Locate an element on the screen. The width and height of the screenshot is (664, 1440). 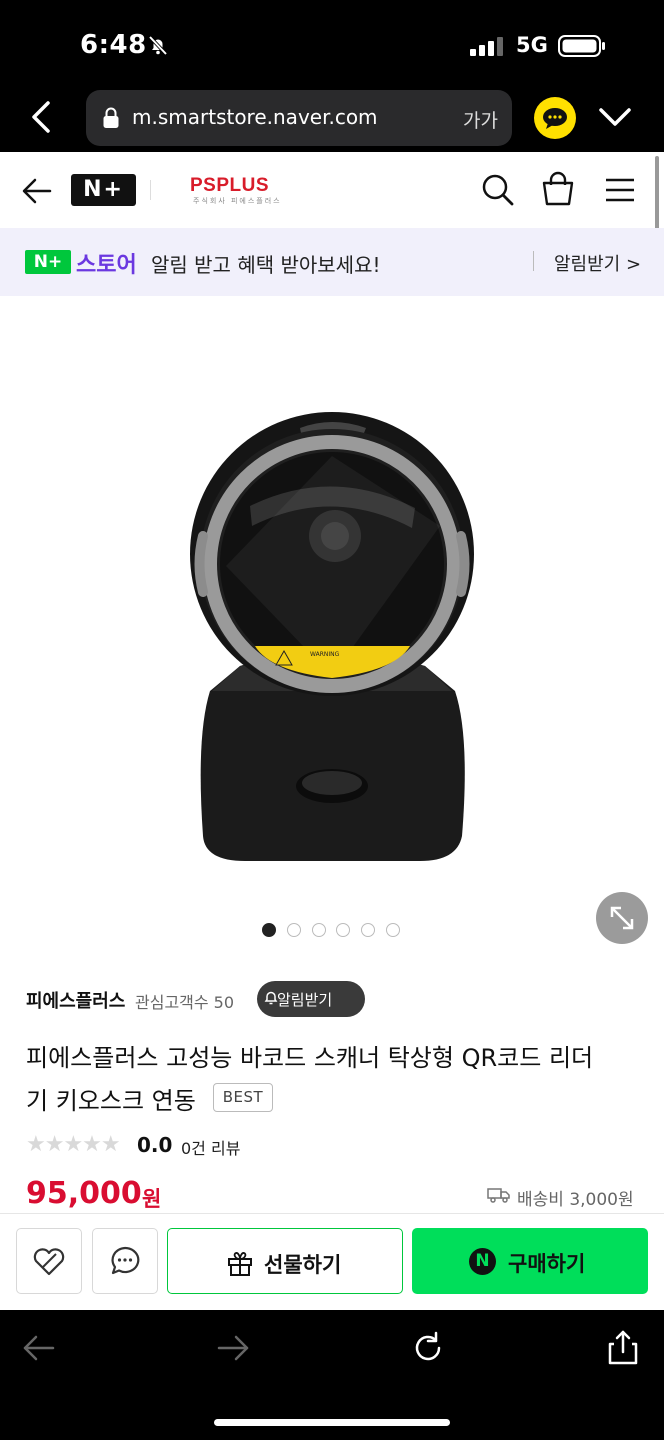
kakaotalk-icon is located at coordinates (555, 120).